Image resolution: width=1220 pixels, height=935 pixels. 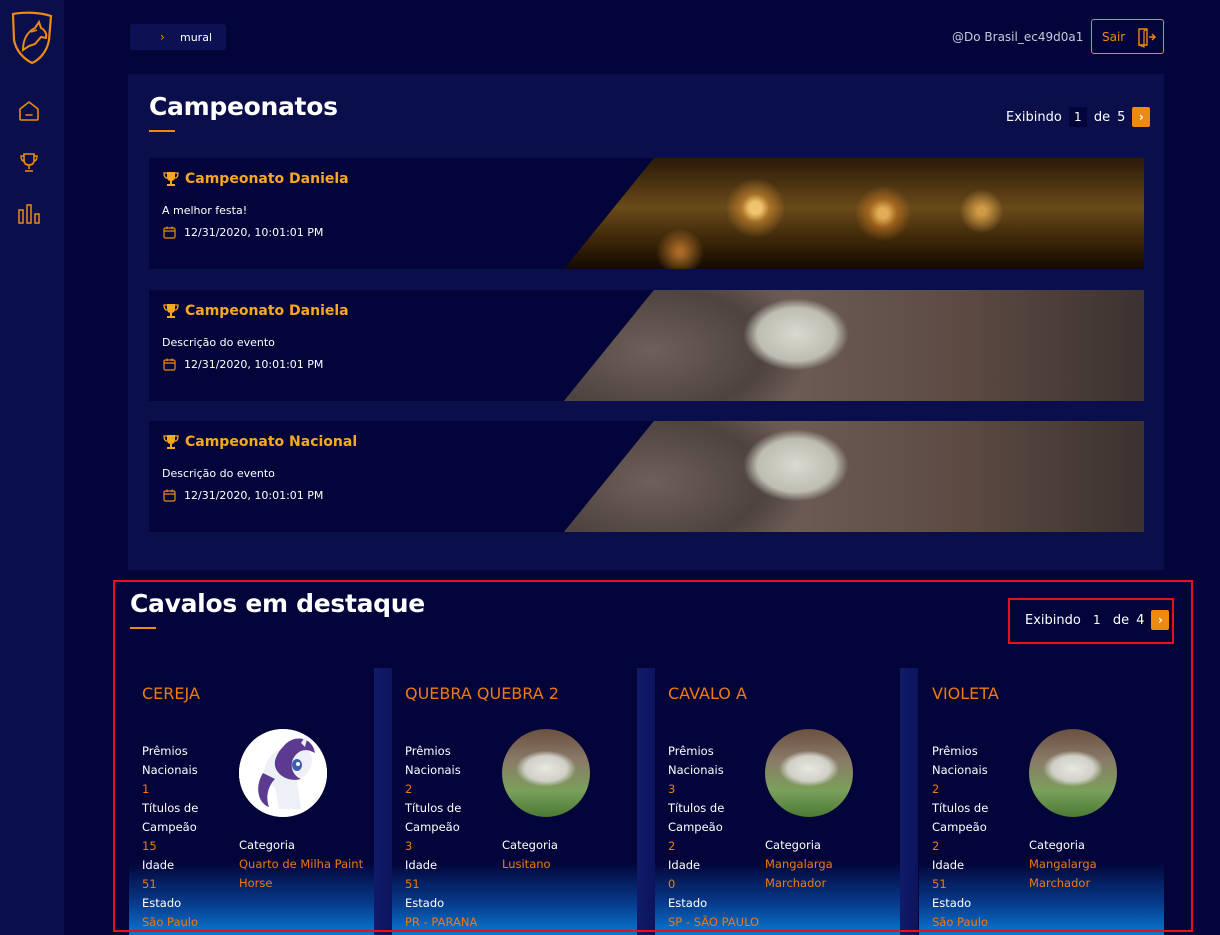 What do you see at coordinates (1140, 620) in the screenshot?
I see `pager-total: 4` at bounding box center [1140, 620].